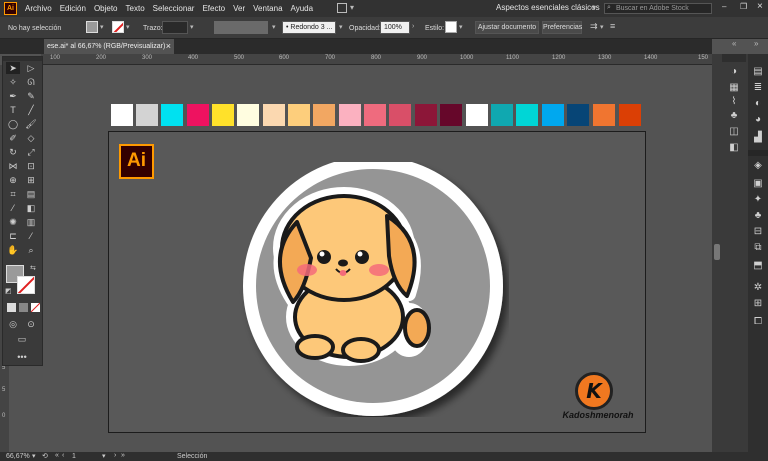 The height and width of the screenshot is (461, 768). I want to click on draw-inside-icon: ⊙, so click(31, 324).